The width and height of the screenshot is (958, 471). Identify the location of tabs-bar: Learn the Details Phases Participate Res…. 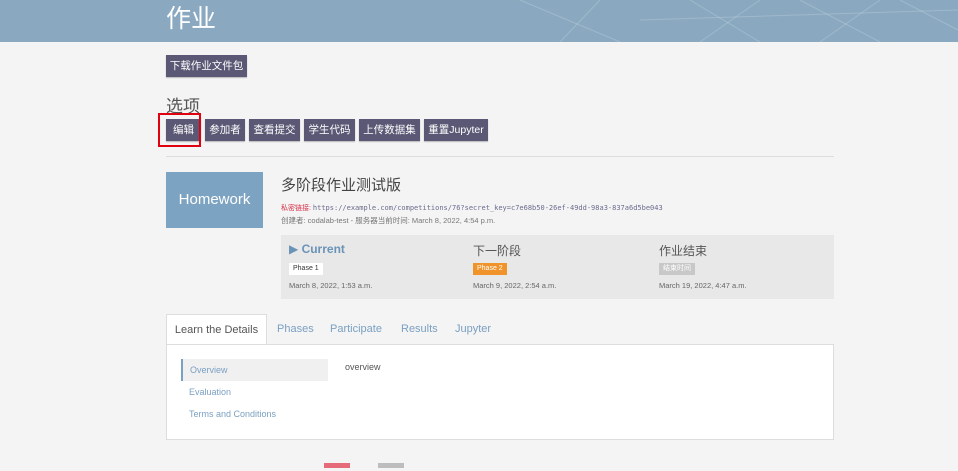
(500, 329).